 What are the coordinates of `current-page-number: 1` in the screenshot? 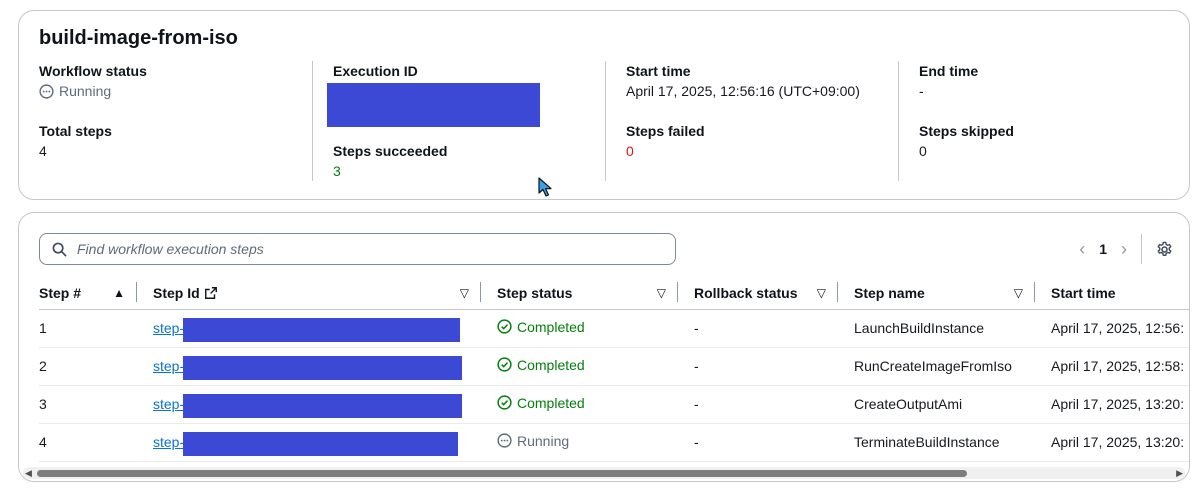 It's located at (1103, 249).